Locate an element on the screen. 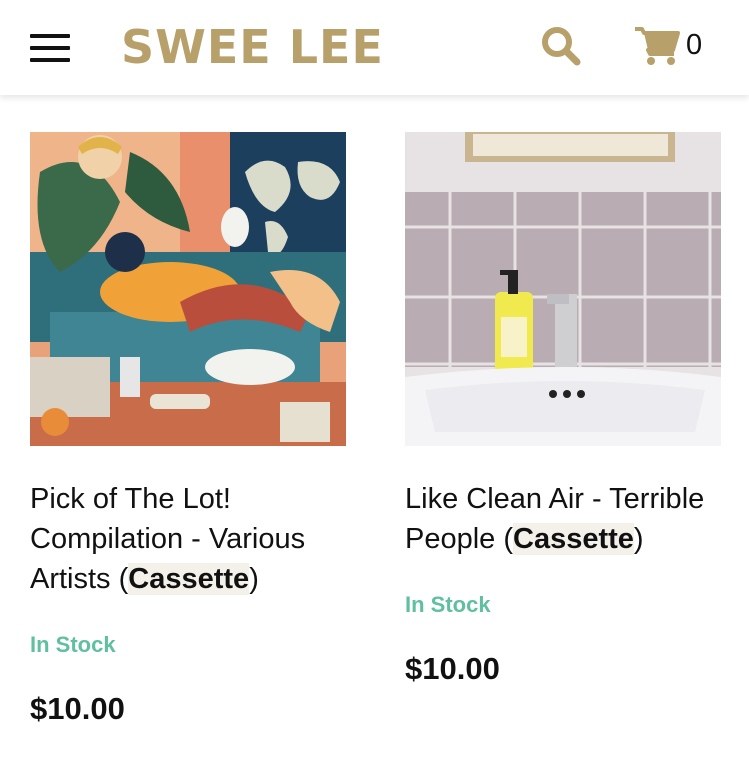 The height and width of the screenshot is (757, 749). hamburger-menu-icon is located at coordinates (50, 48).